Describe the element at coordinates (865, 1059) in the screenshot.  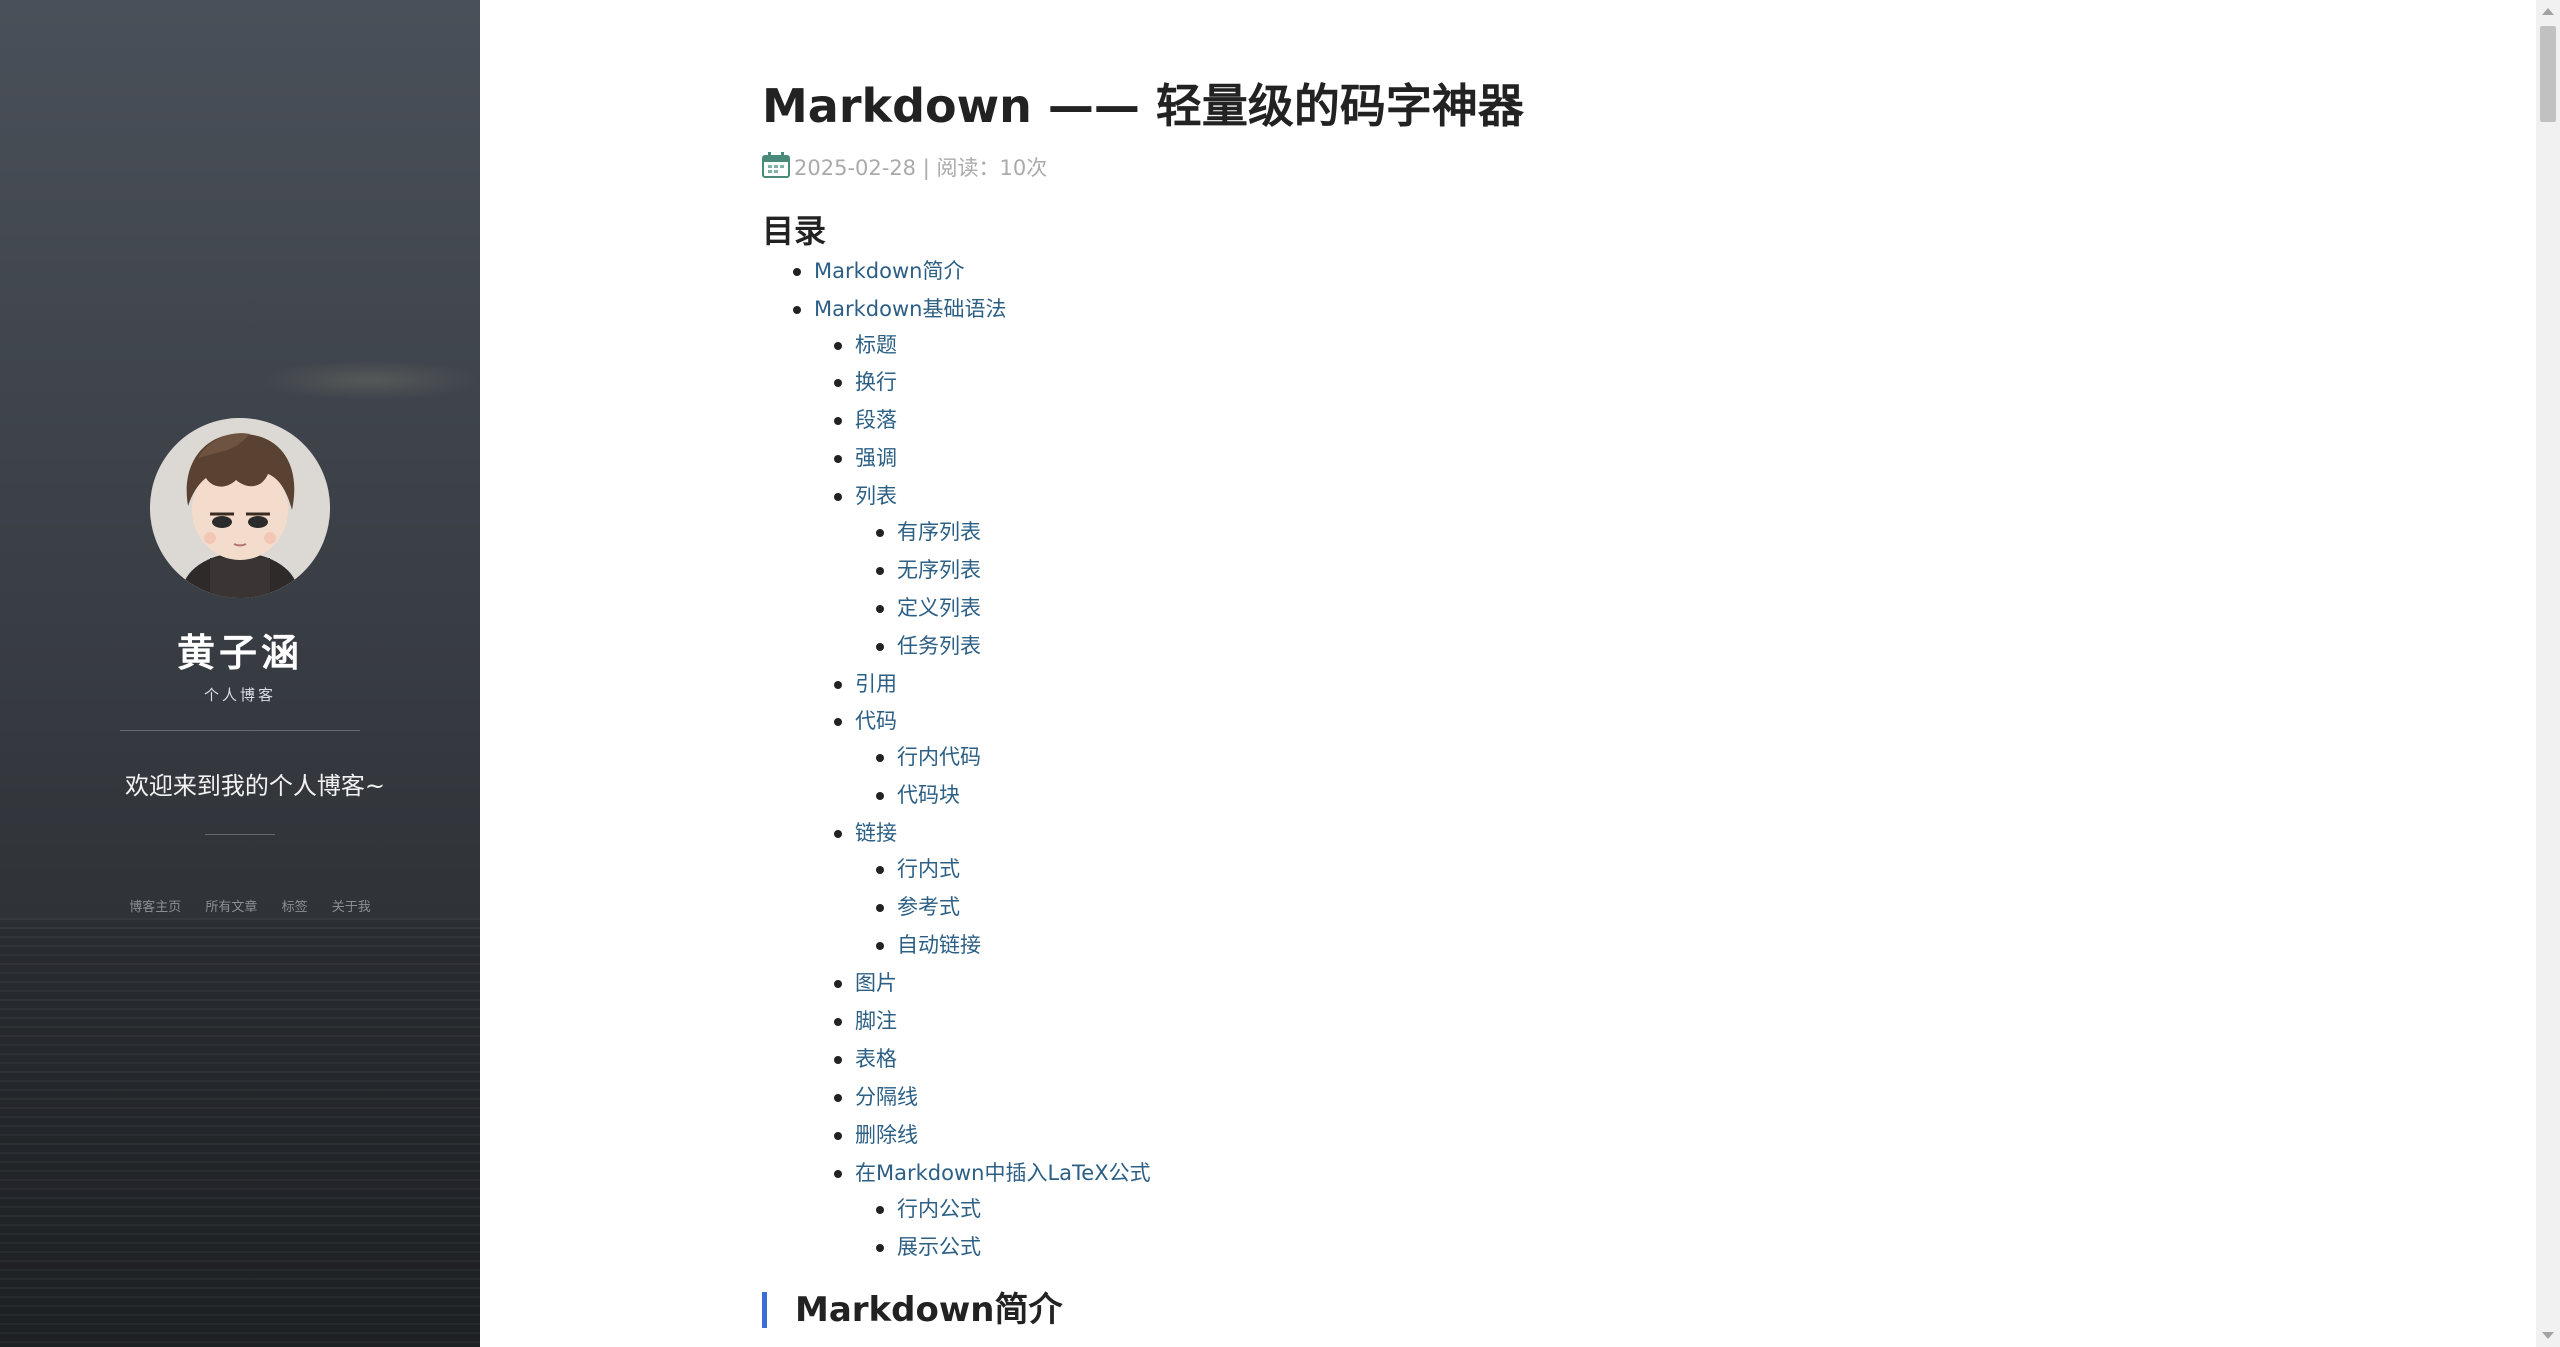
I see `toc-item: 表格` at that location.